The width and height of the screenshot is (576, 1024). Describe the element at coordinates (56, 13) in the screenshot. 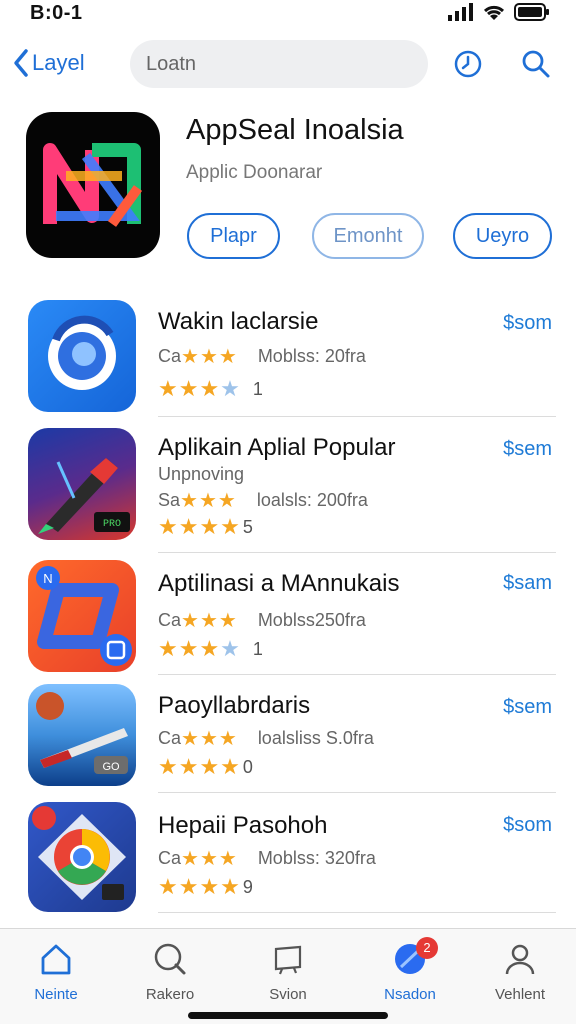

I see `status-time: B:0-1` at that location.